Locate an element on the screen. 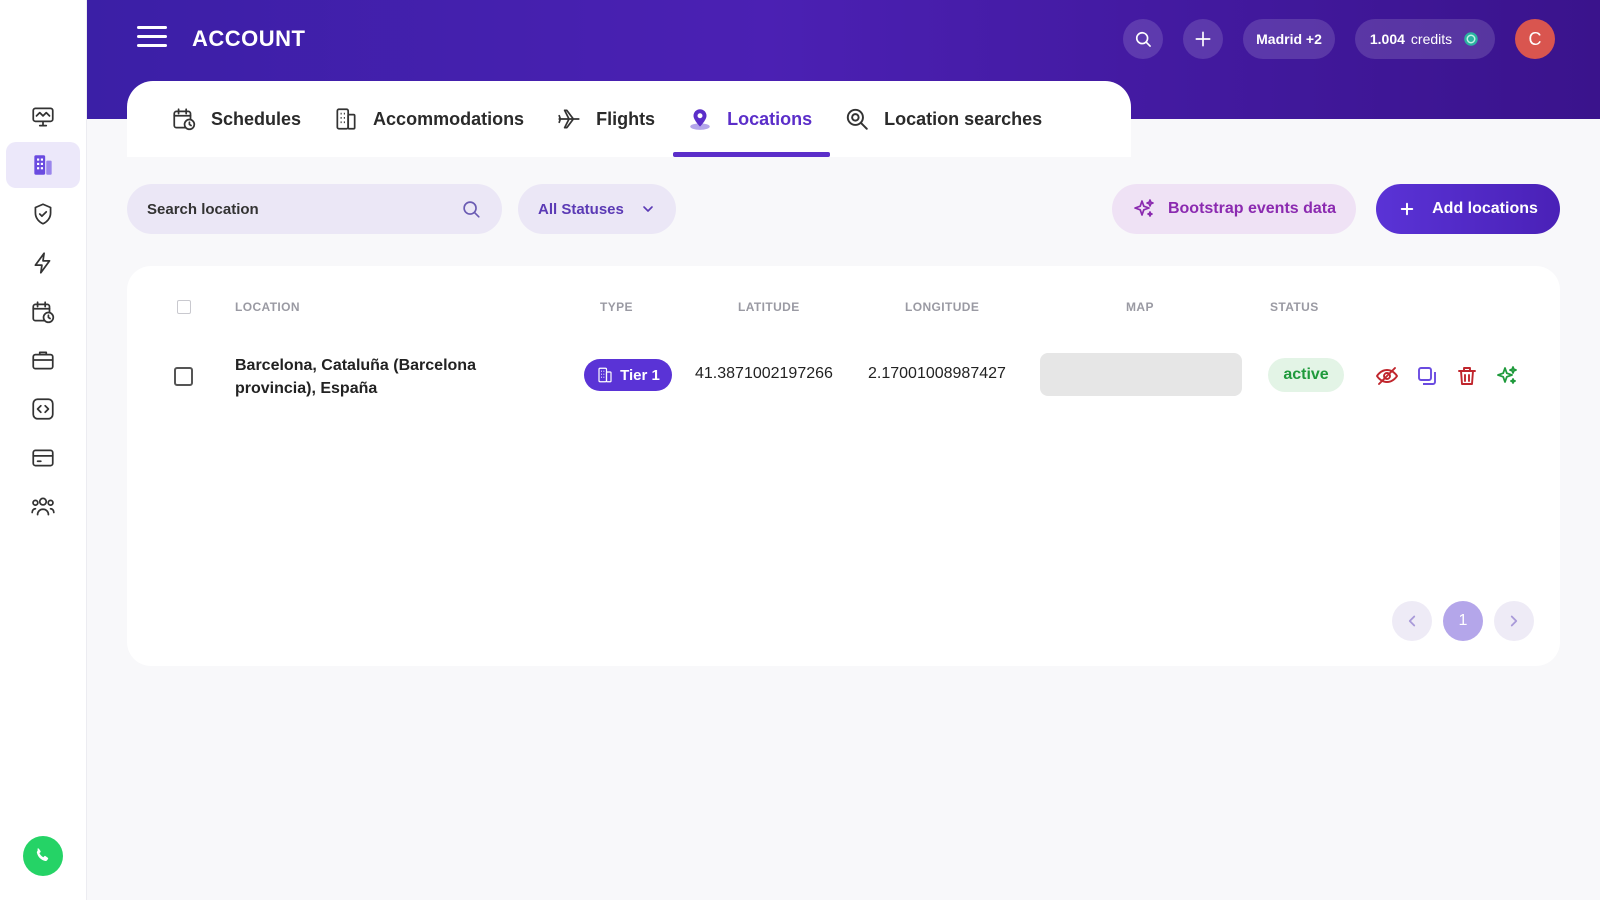 The height and width of the screenshot is (900, 1600). monitor-icon is located at coordinates (43, 117).